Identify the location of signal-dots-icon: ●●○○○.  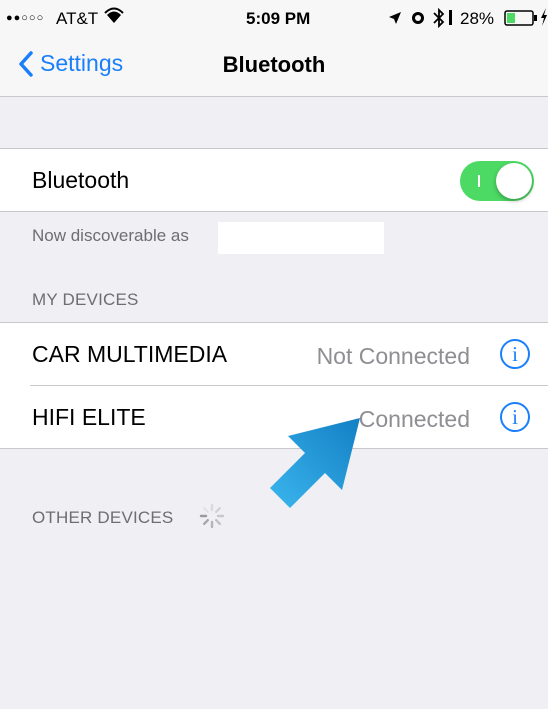
(25, 18).